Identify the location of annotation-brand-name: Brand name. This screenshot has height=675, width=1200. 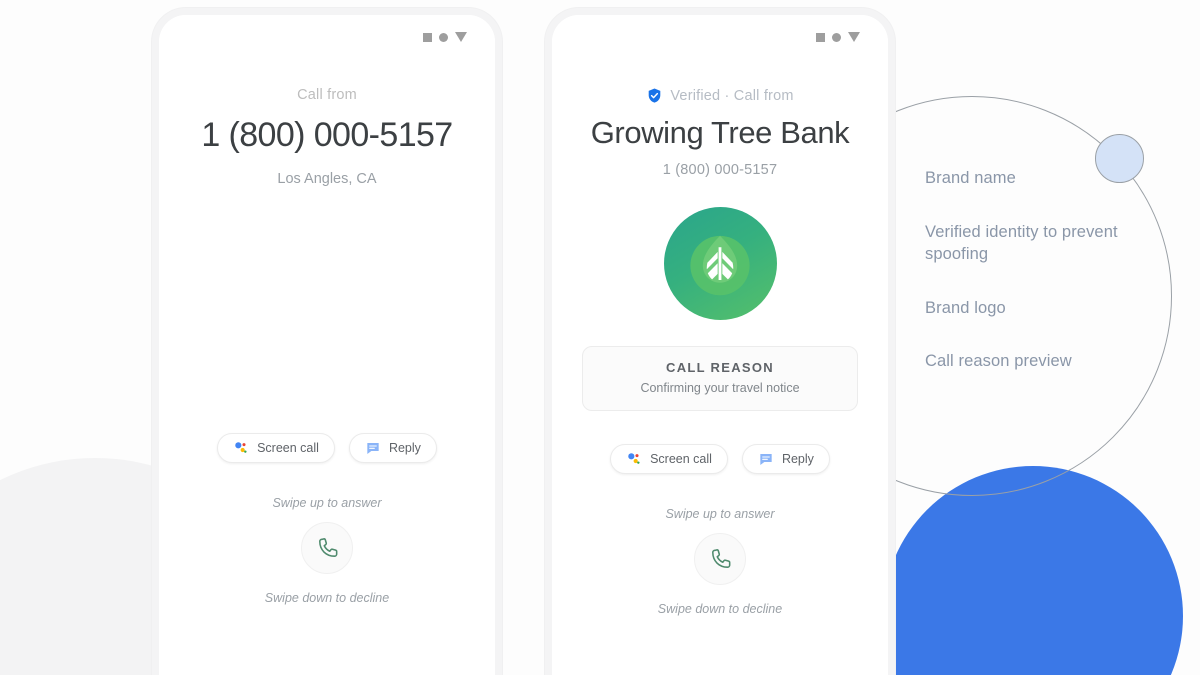
(970, 178).